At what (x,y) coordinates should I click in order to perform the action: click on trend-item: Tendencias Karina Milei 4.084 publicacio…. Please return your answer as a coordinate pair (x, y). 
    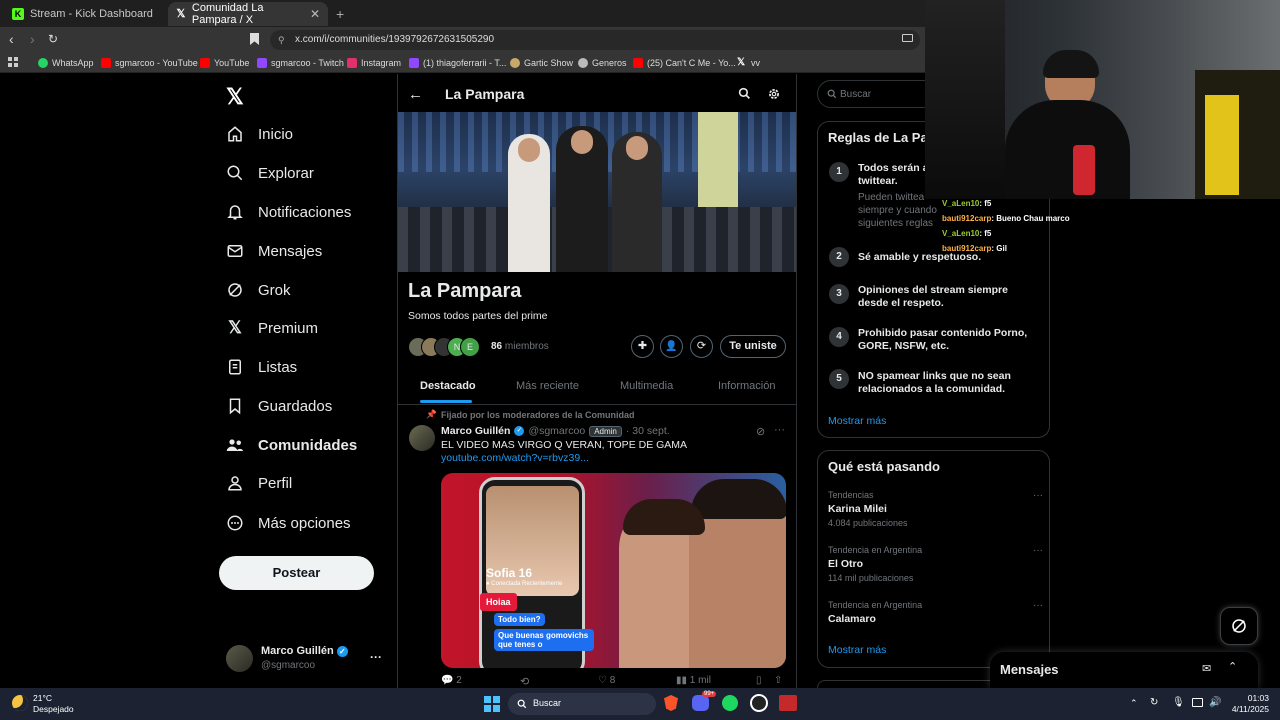
    Looking at the image, I should click on (935, 512).